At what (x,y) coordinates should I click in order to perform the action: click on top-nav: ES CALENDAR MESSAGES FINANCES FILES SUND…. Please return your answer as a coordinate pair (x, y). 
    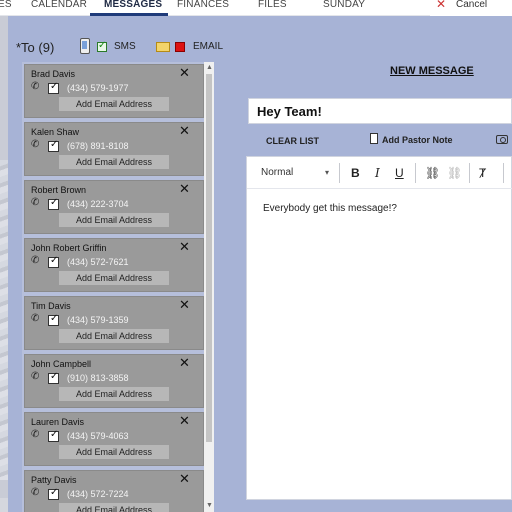
    Looking at the image, I should click on (256, 8).